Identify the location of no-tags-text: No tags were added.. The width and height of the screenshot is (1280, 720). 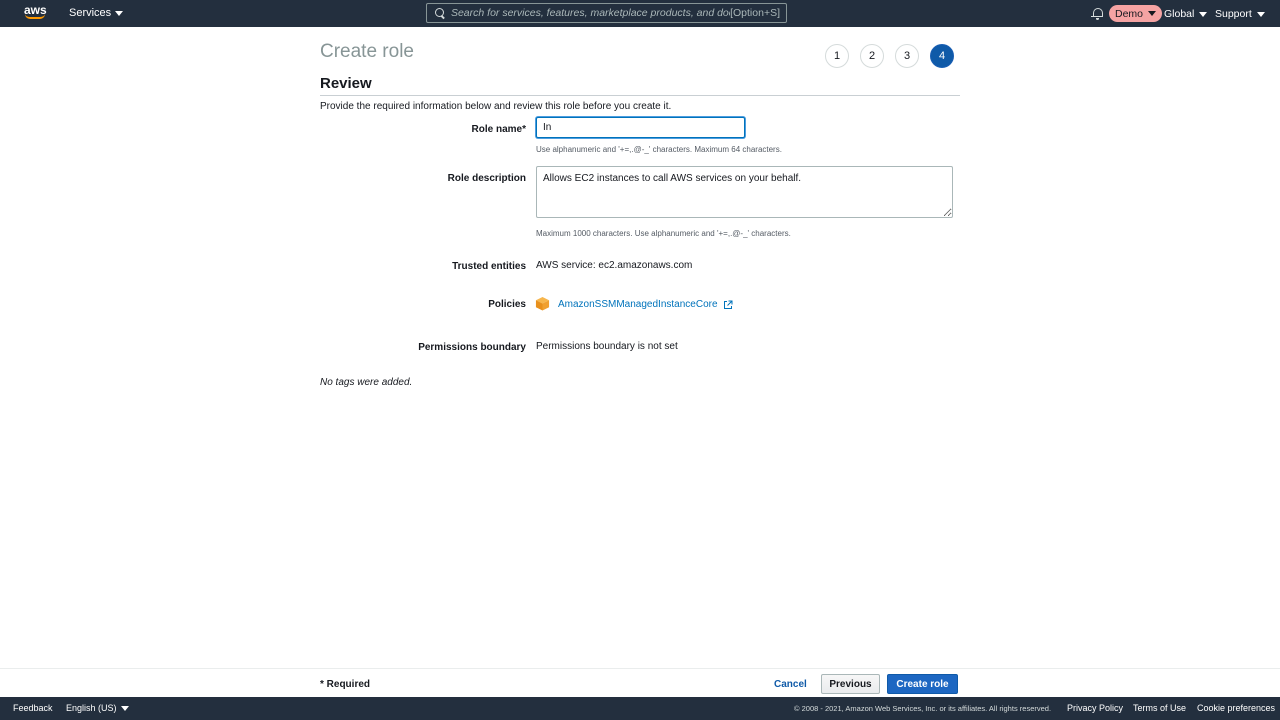
(366, 382).